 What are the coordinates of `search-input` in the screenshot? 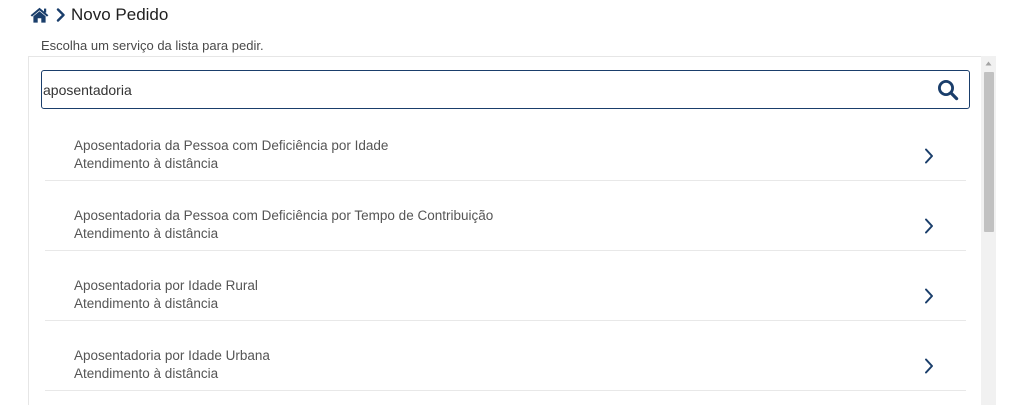 It's located at (482, 89).